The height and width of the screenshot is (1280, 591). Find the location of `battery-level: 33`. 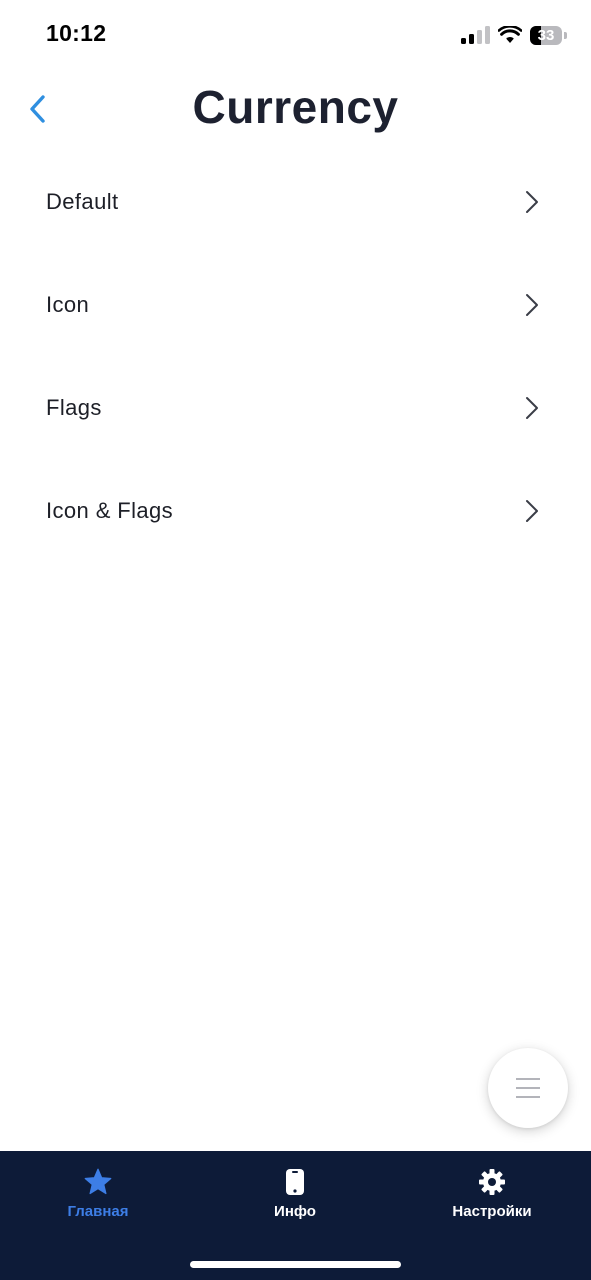

battery-level: 33 is located at coordinates (546, 35).